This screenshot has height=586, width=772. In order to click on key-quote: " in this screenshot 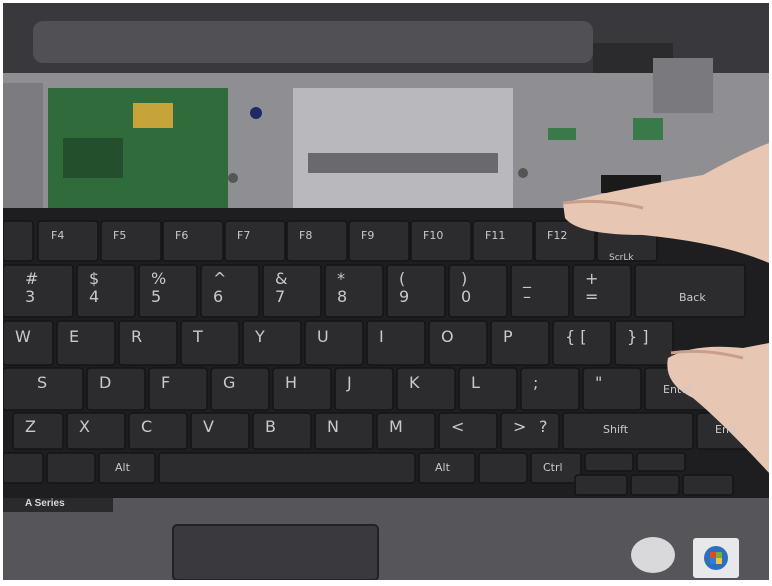, I will do `click(599, 382)`.